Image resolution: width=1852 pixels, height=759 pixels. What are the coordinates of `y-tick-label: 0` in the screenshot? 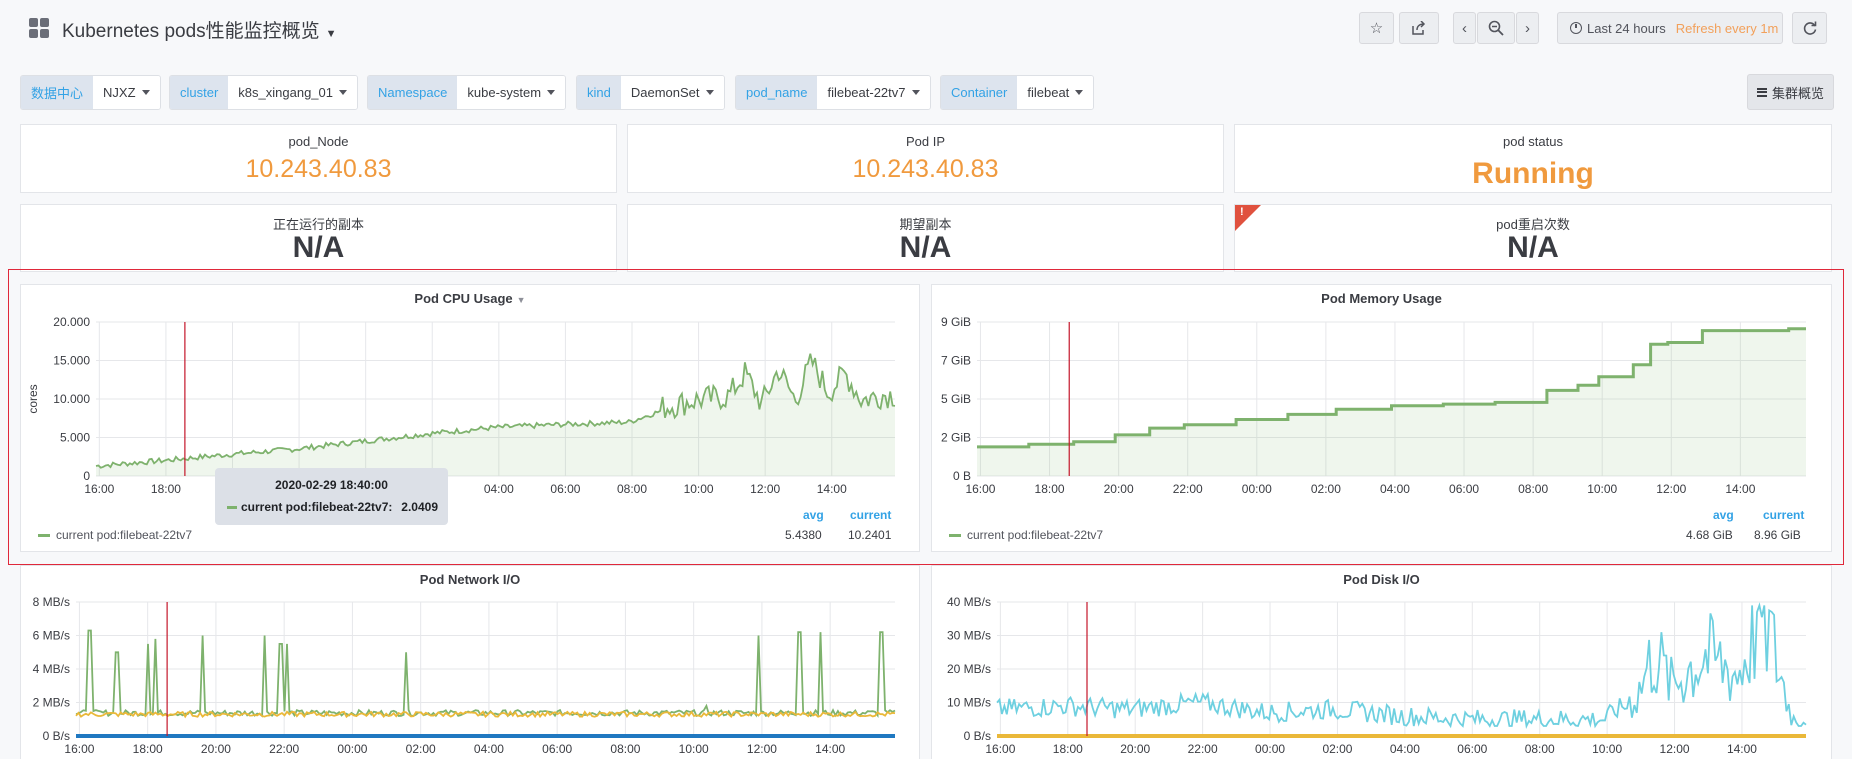 It's located at (86, 476).